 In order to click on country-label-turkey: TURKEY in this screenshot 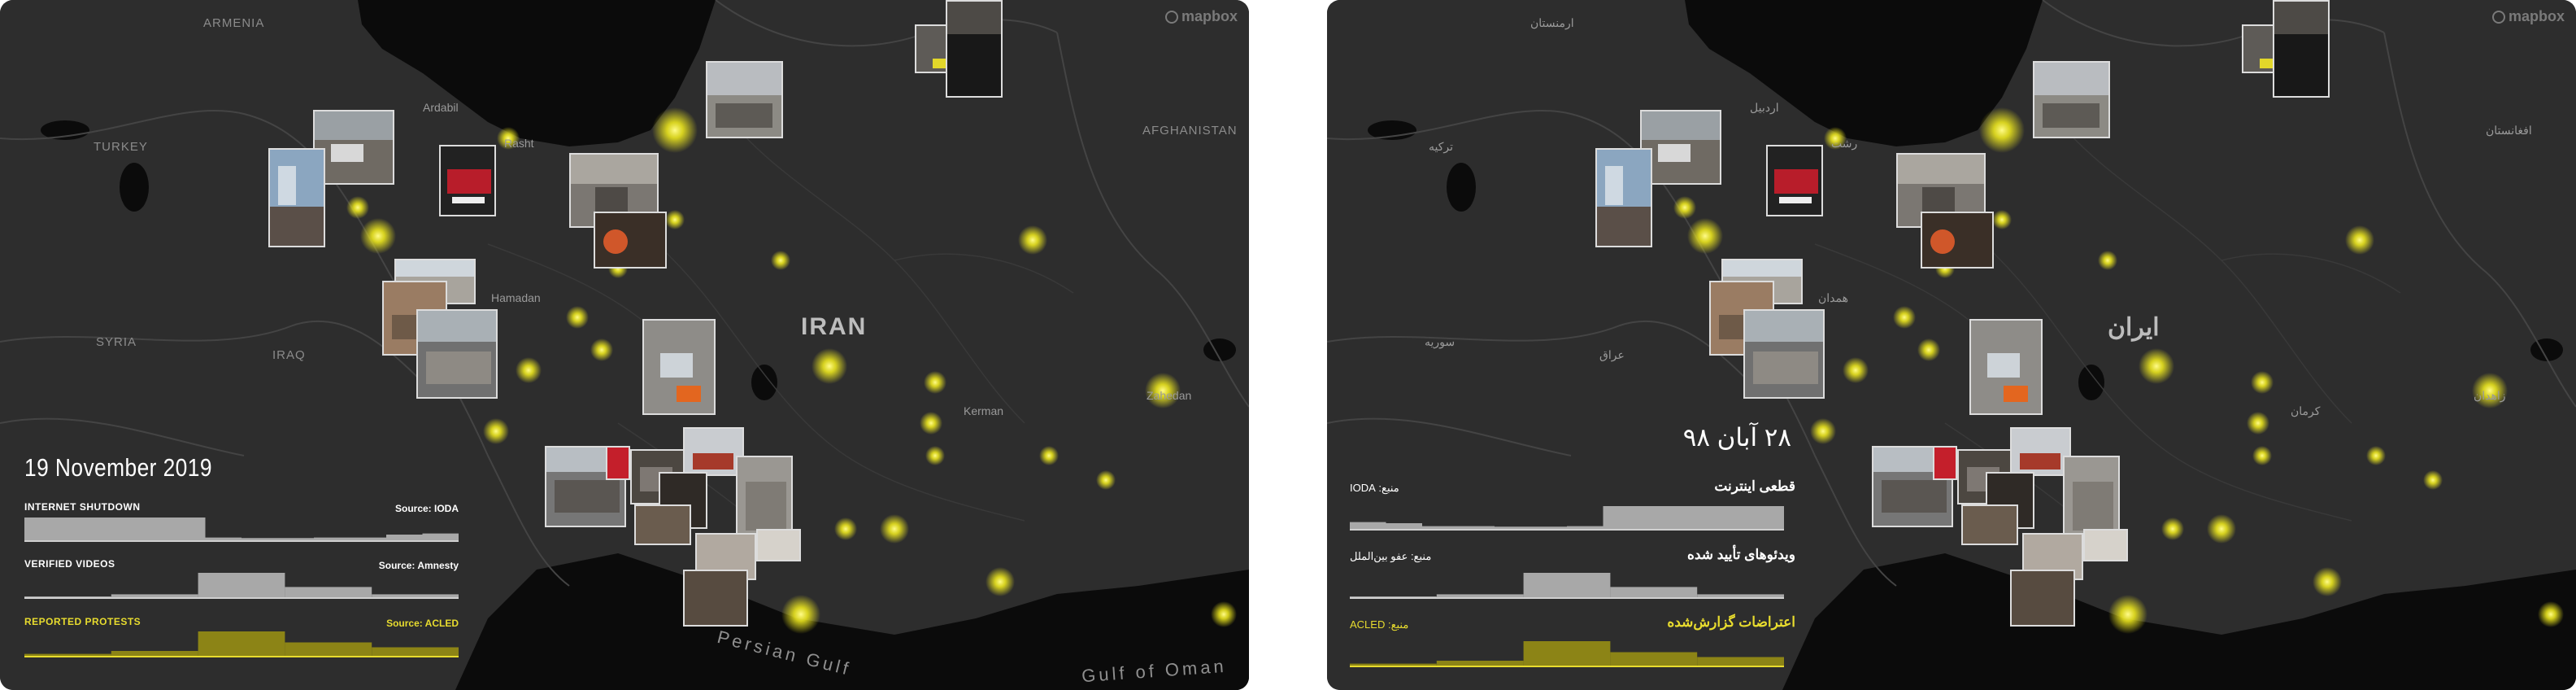, I will do `click(121, 147)`.